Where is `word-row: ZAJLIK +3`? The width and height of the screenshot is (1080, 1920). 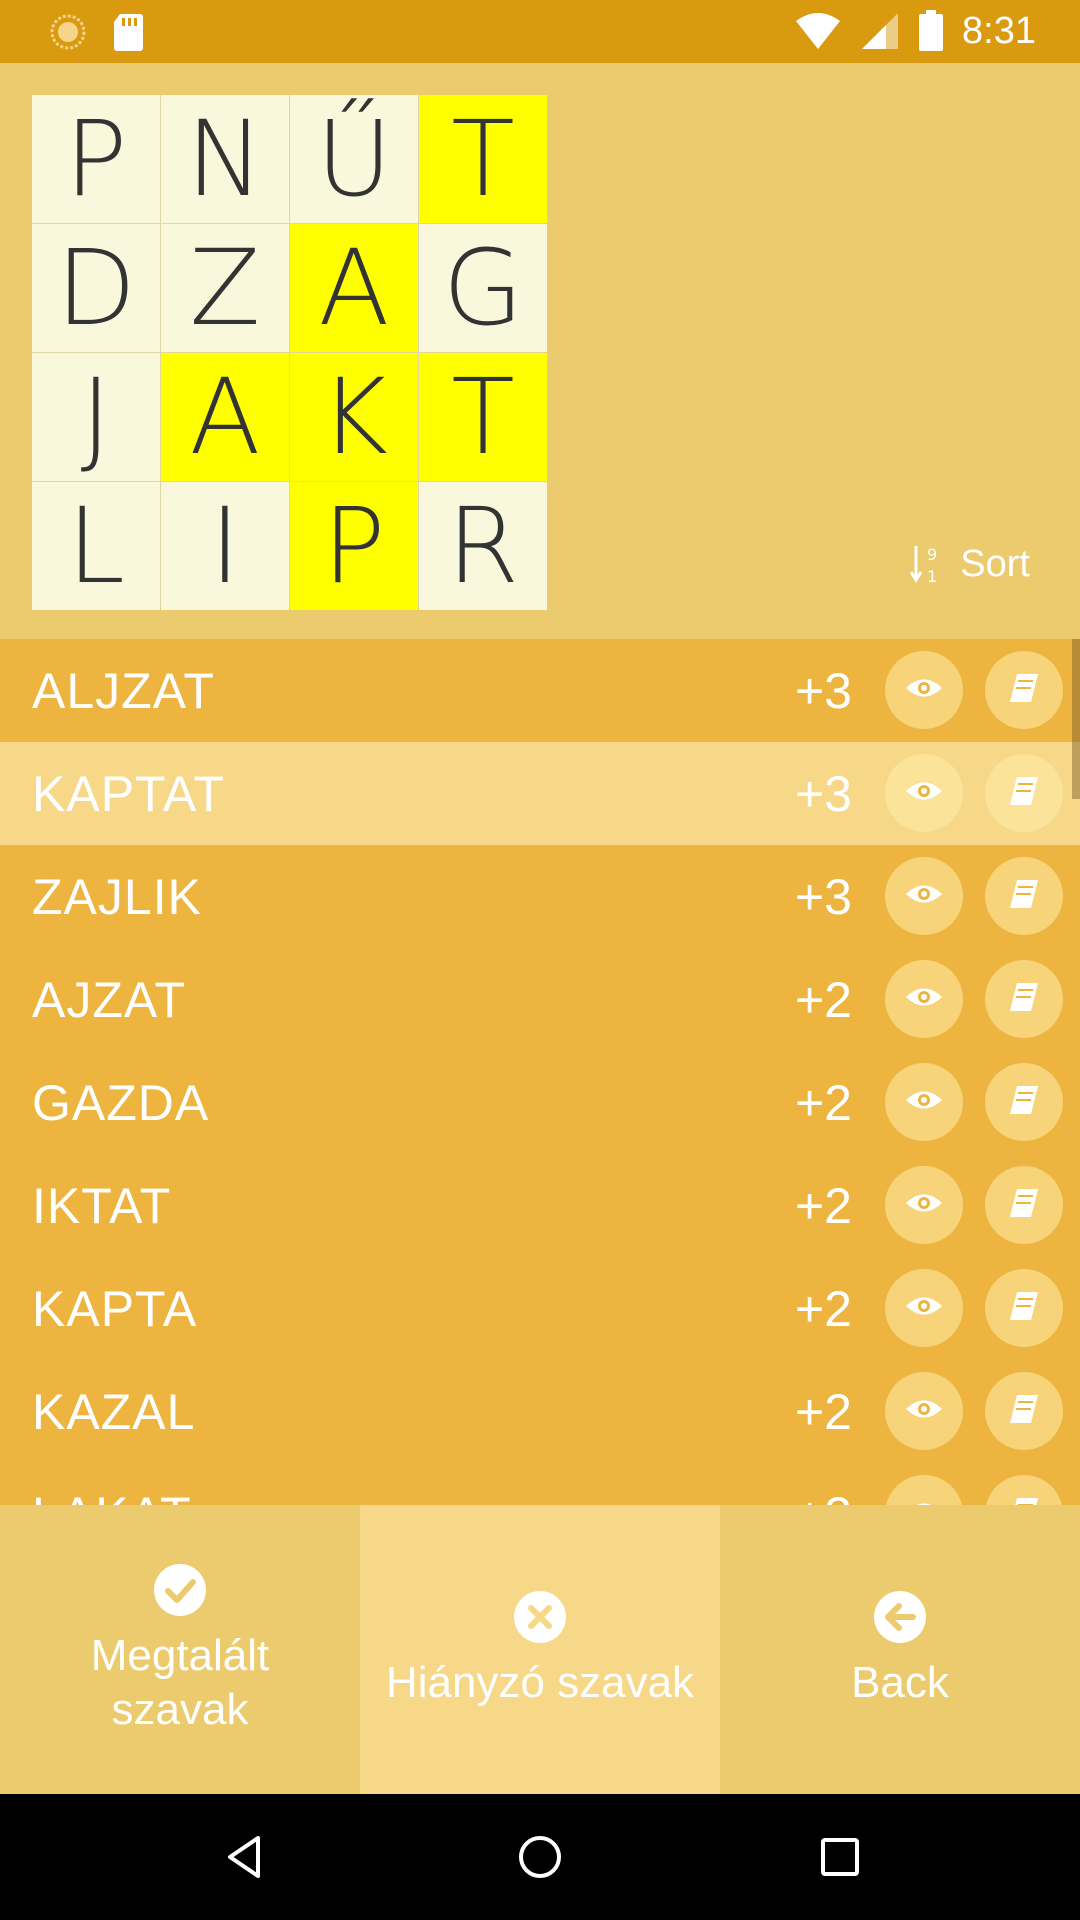
word-row: ZAJLIK +3 is located at coordinates (540, 896).